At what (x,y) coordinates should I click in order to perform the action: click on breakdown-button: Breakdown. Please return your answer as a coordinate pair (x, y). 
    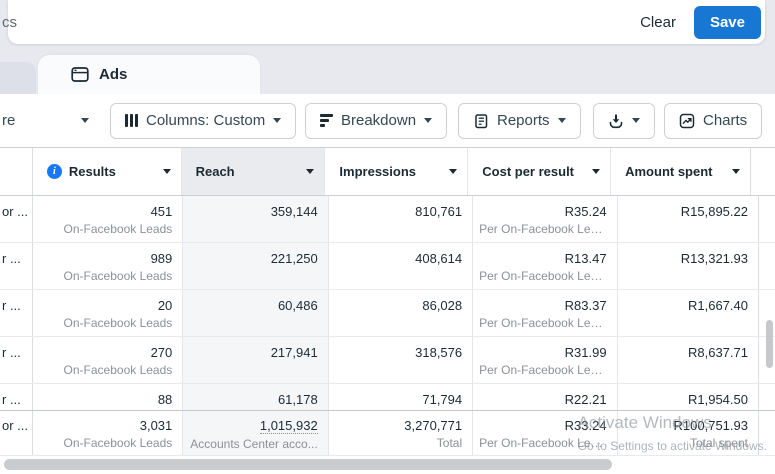
    Looking at the image, I should click on (376, 120).